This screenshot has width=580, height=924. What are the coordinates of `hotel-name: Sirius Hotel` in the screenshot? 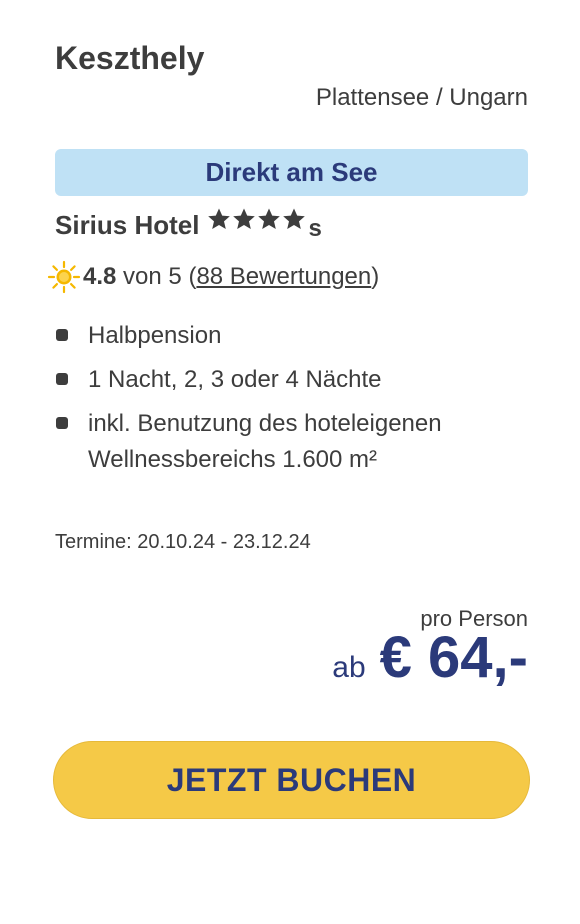 It's located at (127, 225).